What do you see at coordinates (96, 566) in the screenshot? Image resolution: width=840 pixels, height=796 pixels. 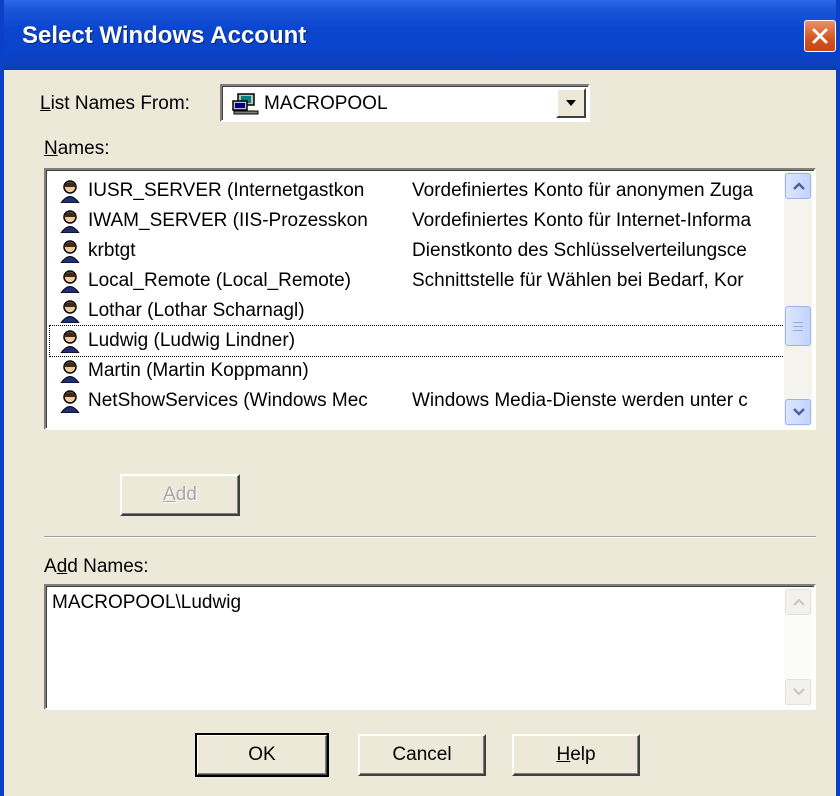 I see `add-names-label: Add Names:` at bounding box center [96, 566].